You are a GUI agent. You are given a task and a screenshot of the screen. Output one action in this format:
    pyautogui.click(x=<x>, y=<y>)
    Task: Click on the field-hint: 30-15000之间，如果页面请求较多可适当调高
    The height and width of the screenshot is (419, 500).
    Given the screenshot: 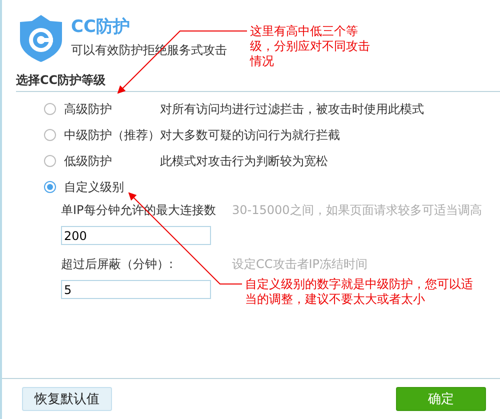 What is the action you would take?
    pyautogui.click(x=357, y=210)
    